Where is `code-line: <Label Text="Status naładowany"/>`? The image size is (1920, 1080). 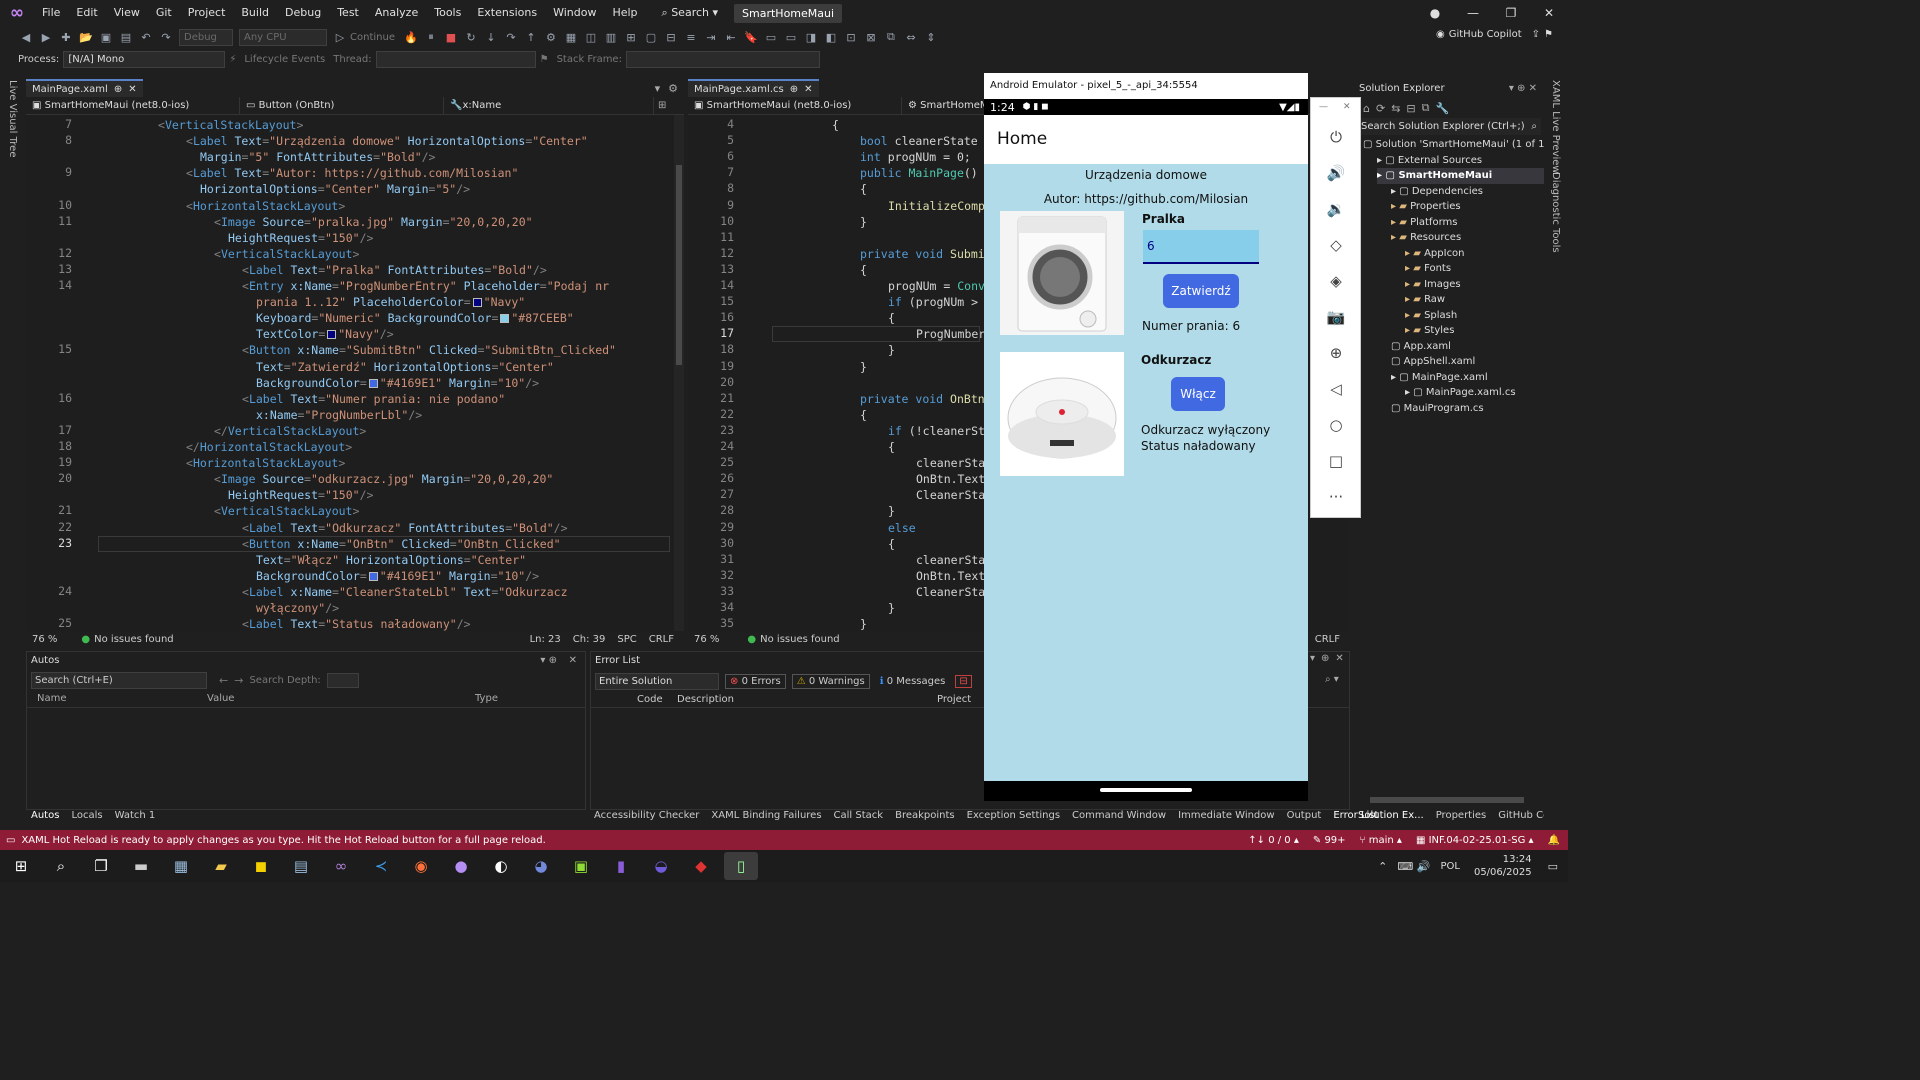 code-line: <Label Text="Status naładowany"/> is located at coordinates (356, 624).